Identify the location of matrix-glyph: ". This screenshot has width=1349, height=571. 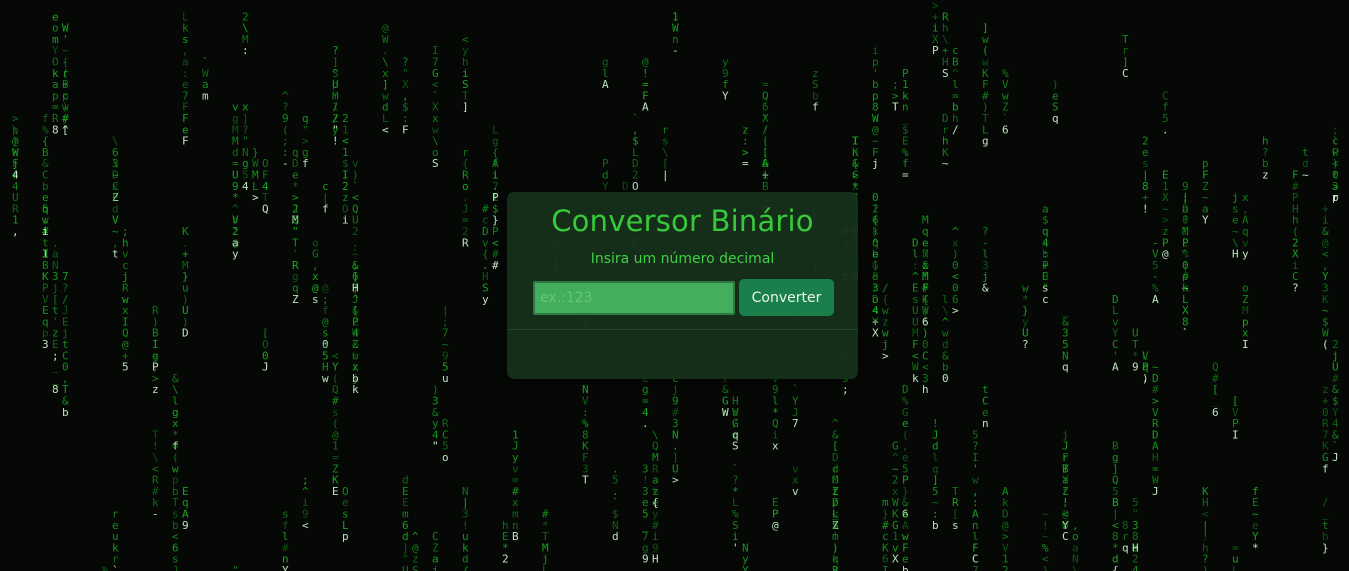
(235, 567).